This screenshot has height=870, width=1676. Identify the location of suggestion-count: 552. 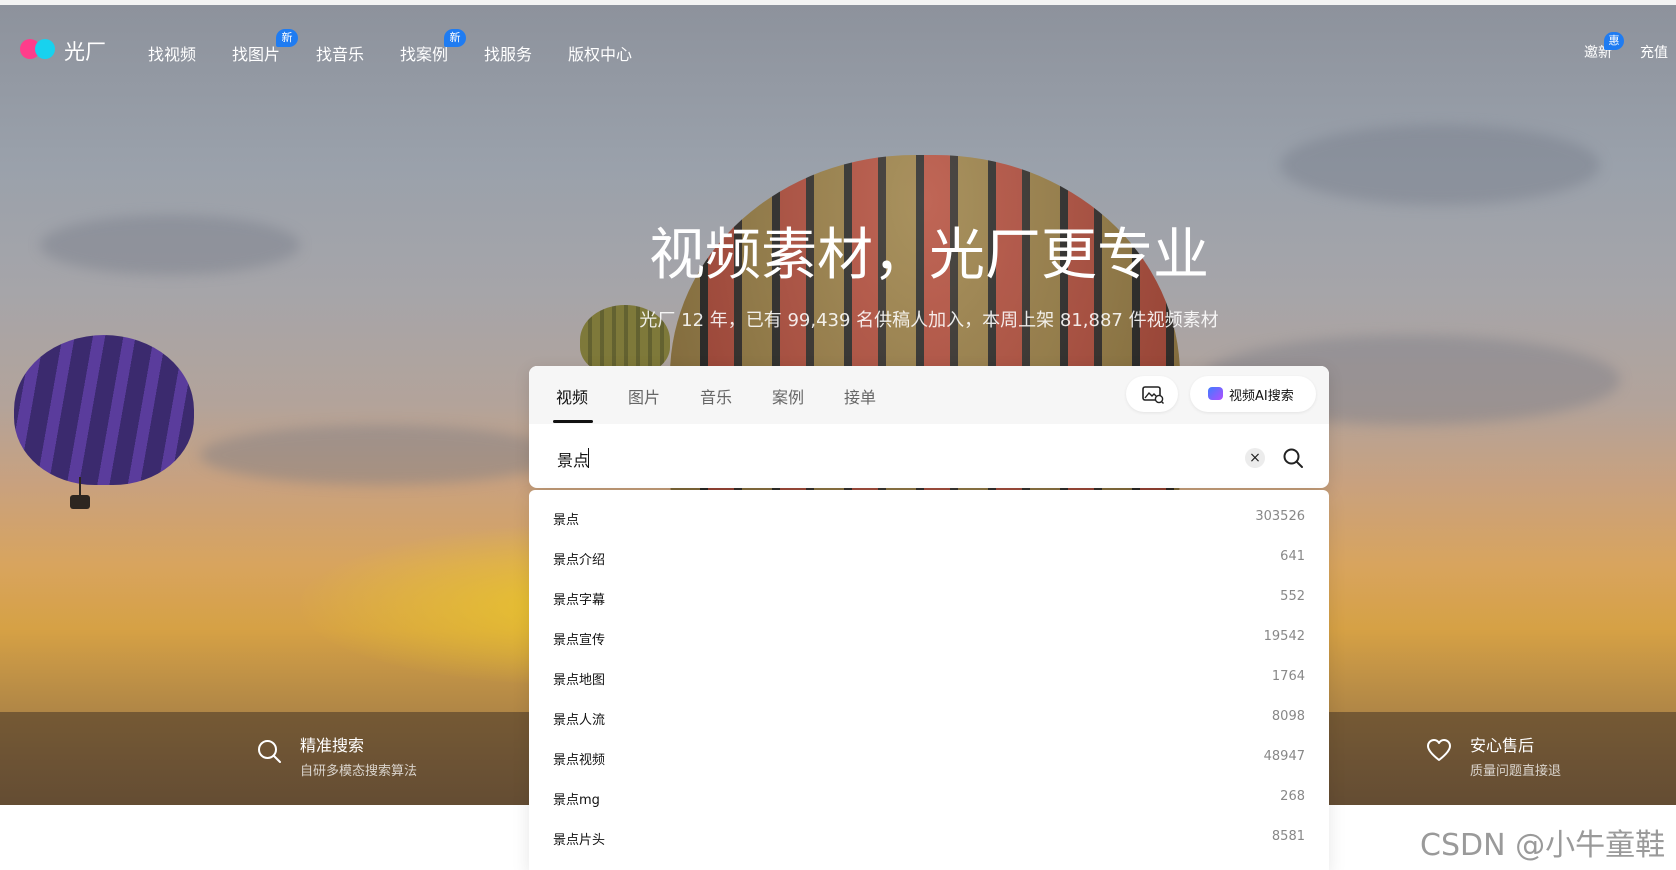
(1292, 596).